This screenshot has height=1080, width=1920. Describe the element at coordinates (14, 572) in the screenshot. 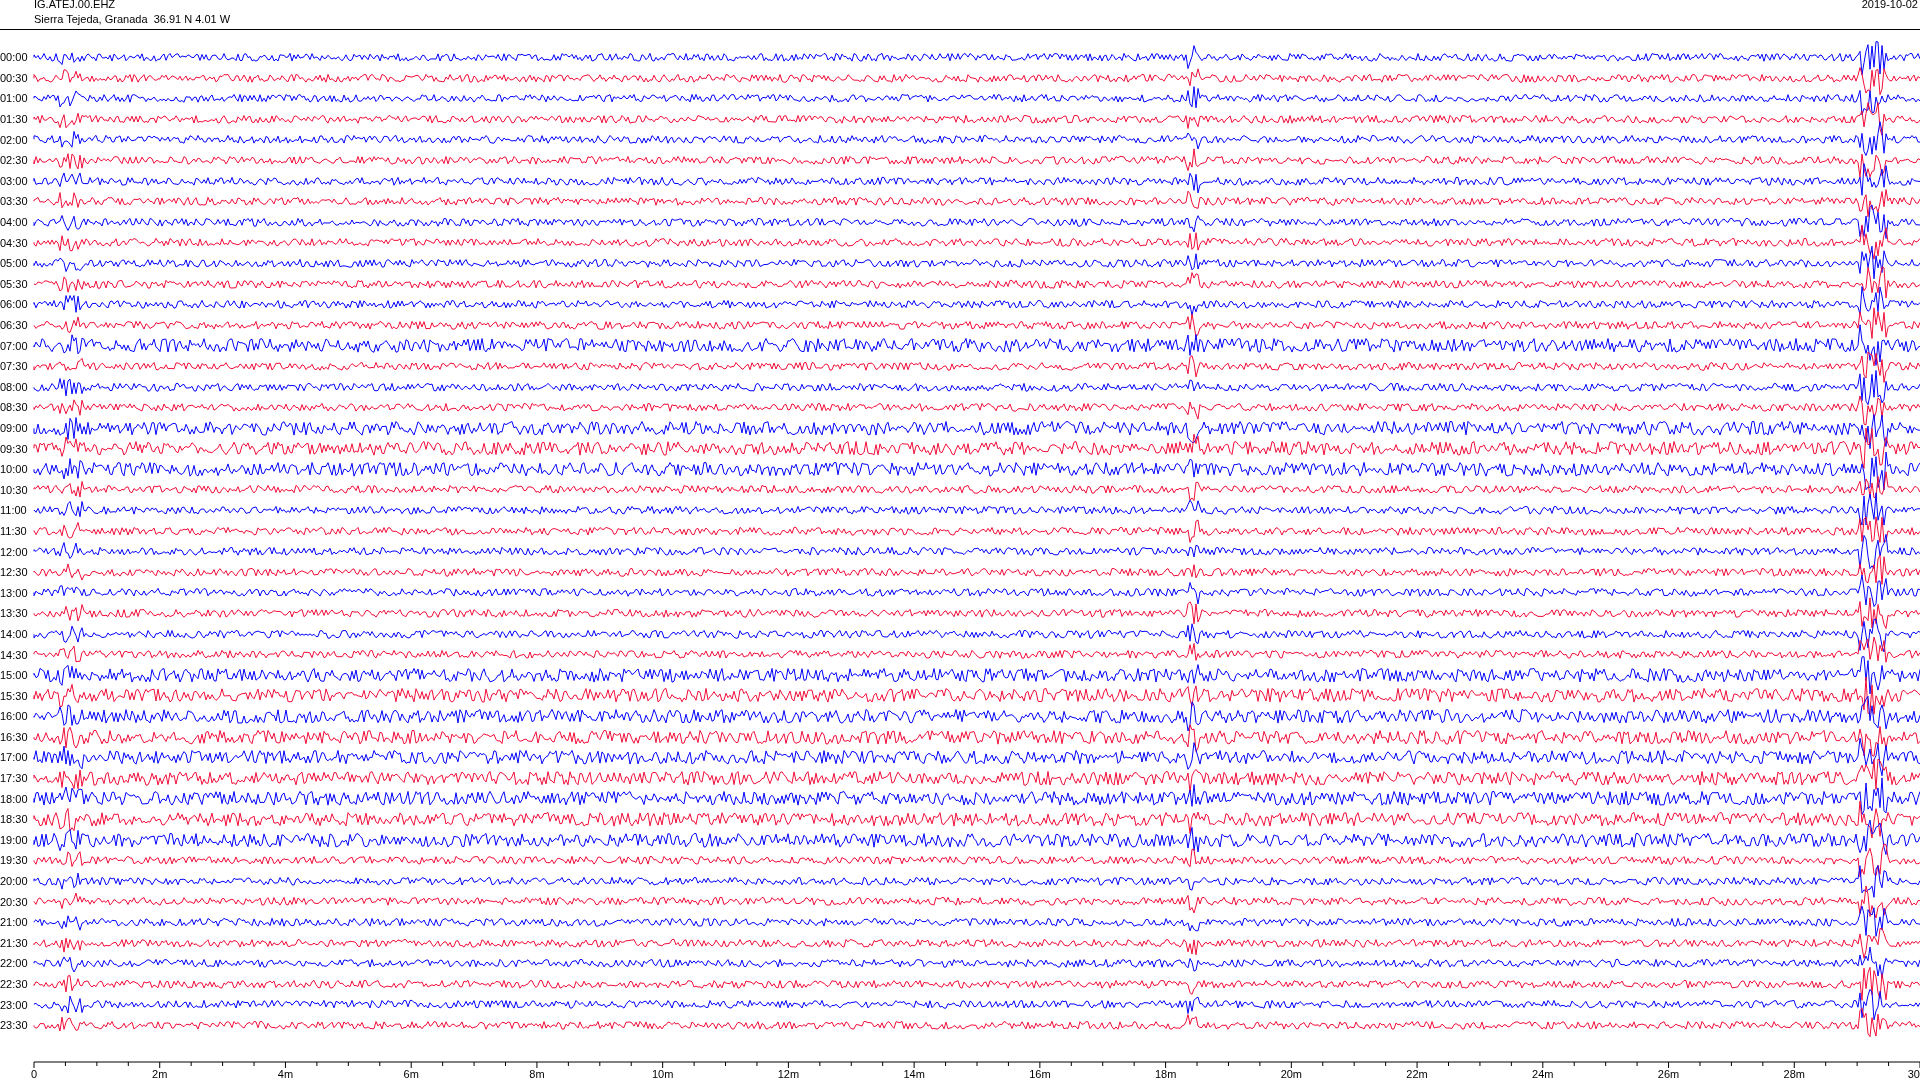

I see `hour-label: 12:30` at that location.